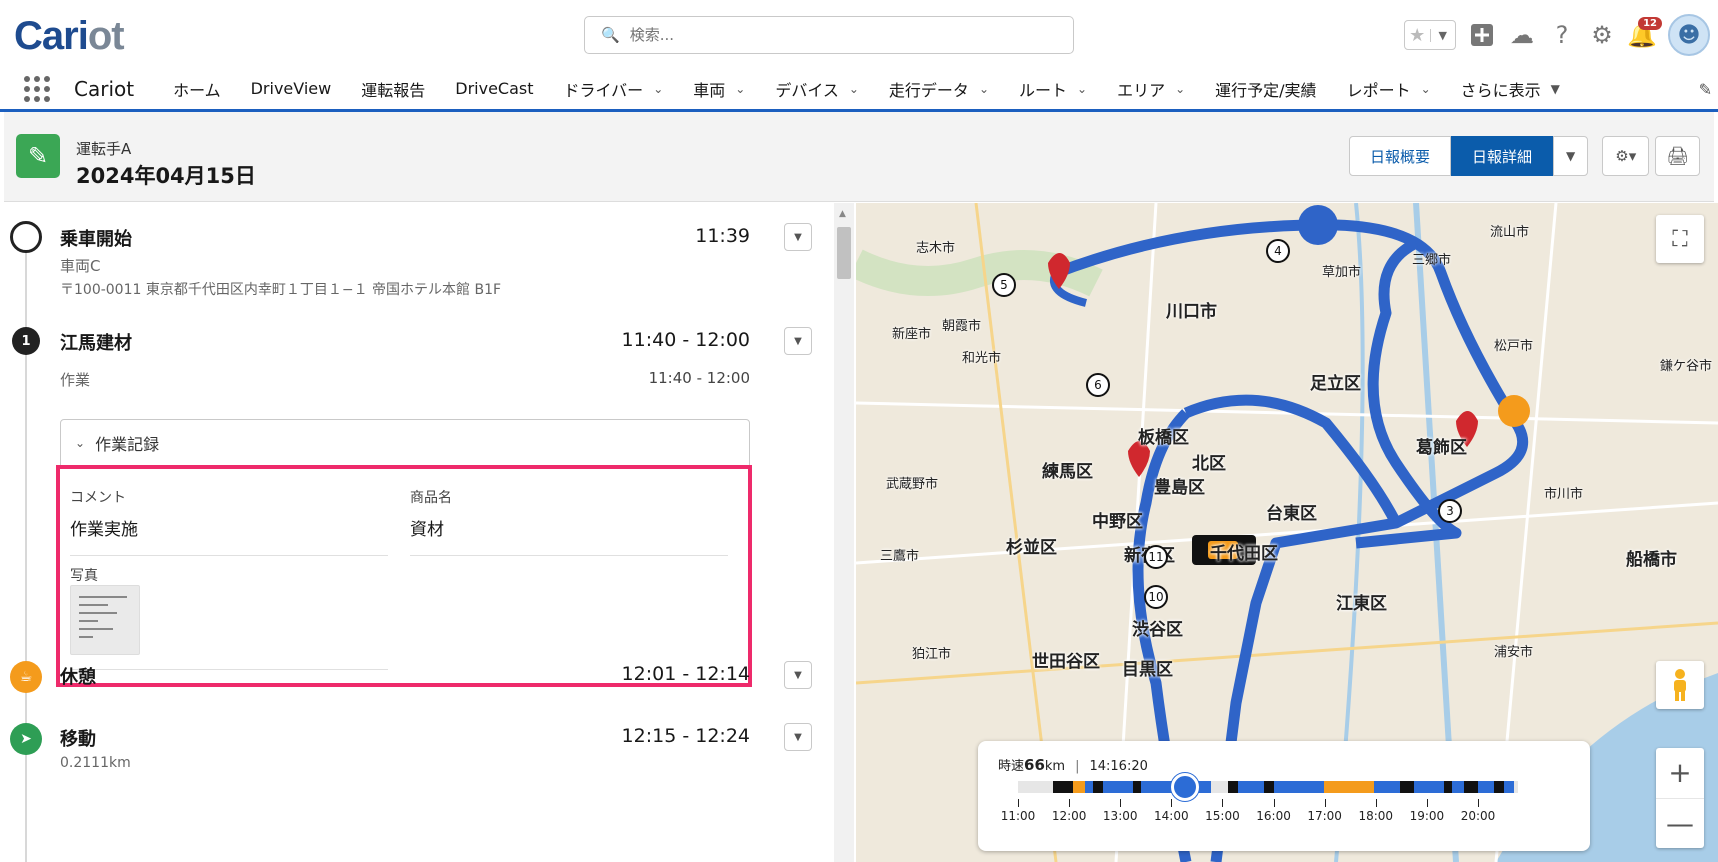  I want to click on summary-button: 日報概要, so click(1400, 156).